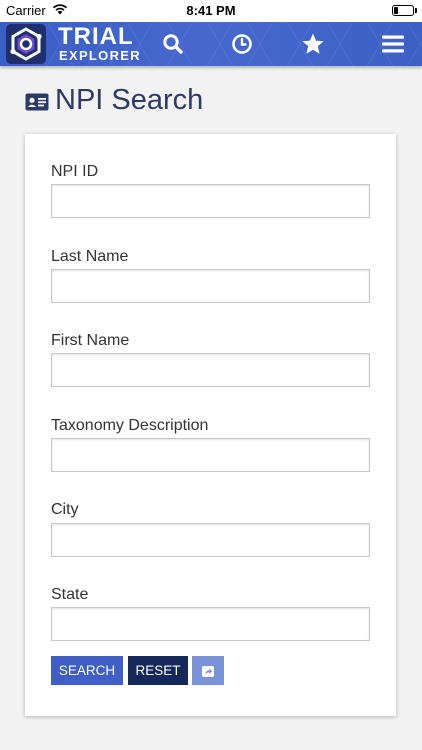 This screenshot has width=422, height=750. I want to click on state-input, so click(210, 624).